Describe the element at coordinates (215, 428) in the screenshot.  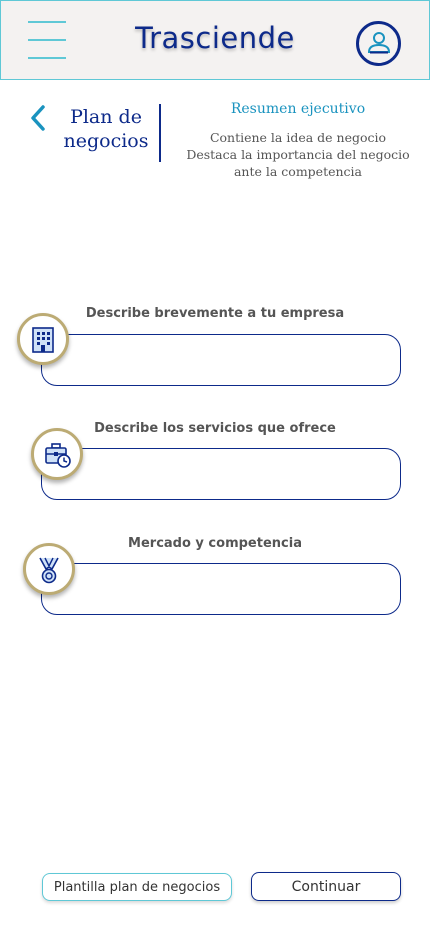
I see `services-label: Describe los servicios que ofrece` at that location.